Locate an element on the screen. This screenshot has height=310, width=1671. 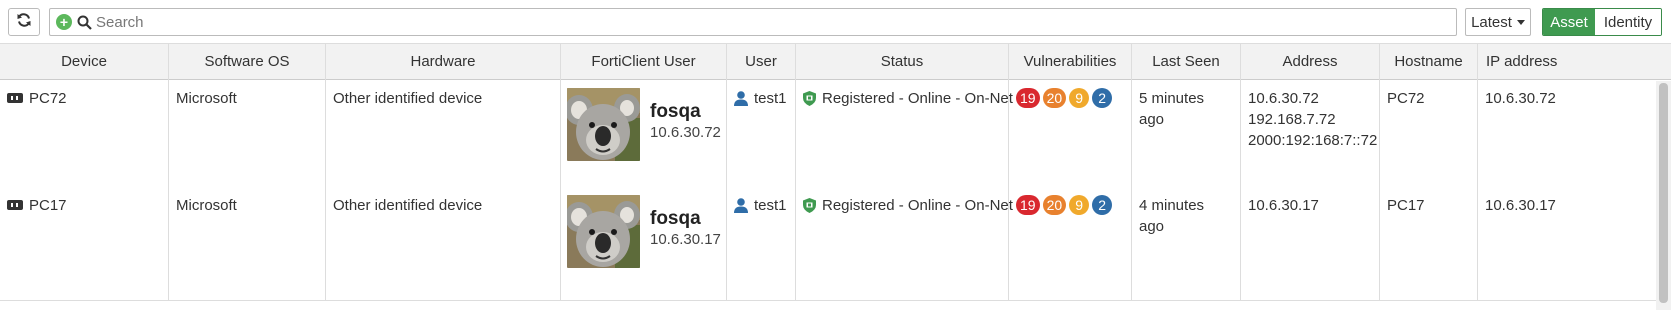
address-line: 192.168.7.72 is located at coordinates (1292, 119).